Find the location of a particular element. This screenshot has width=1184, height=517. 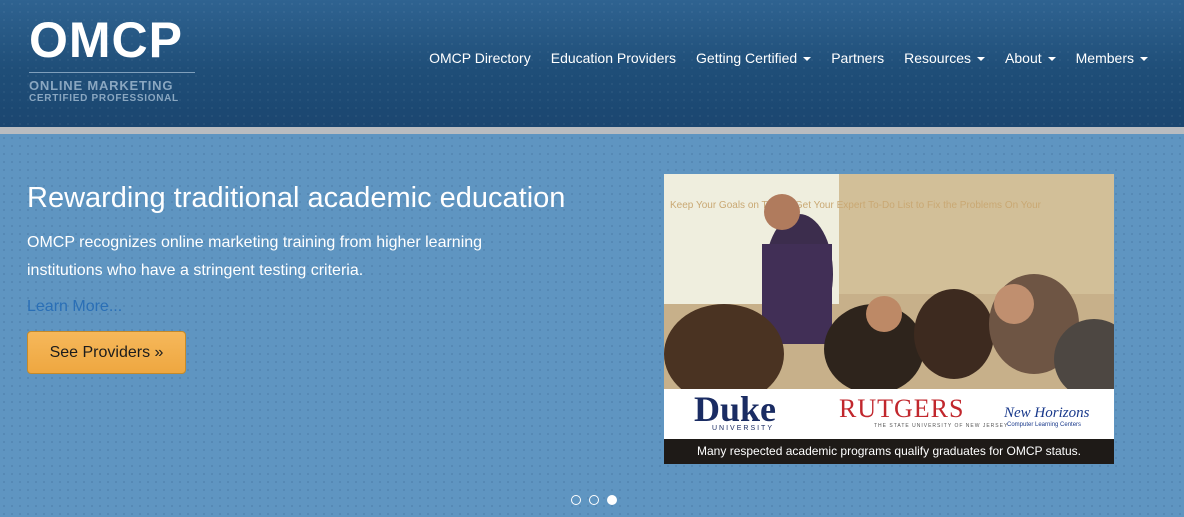

logo-wordmark: OMCP is located at coordinates (106, 40).